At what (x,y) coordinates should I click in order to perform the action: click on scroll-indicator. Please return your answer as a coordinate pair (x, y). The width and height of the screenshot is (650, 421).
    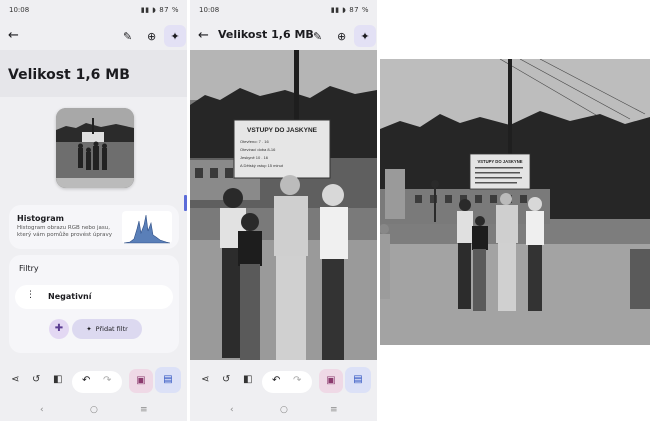
    Looking at the image, I should click on (185, 203).